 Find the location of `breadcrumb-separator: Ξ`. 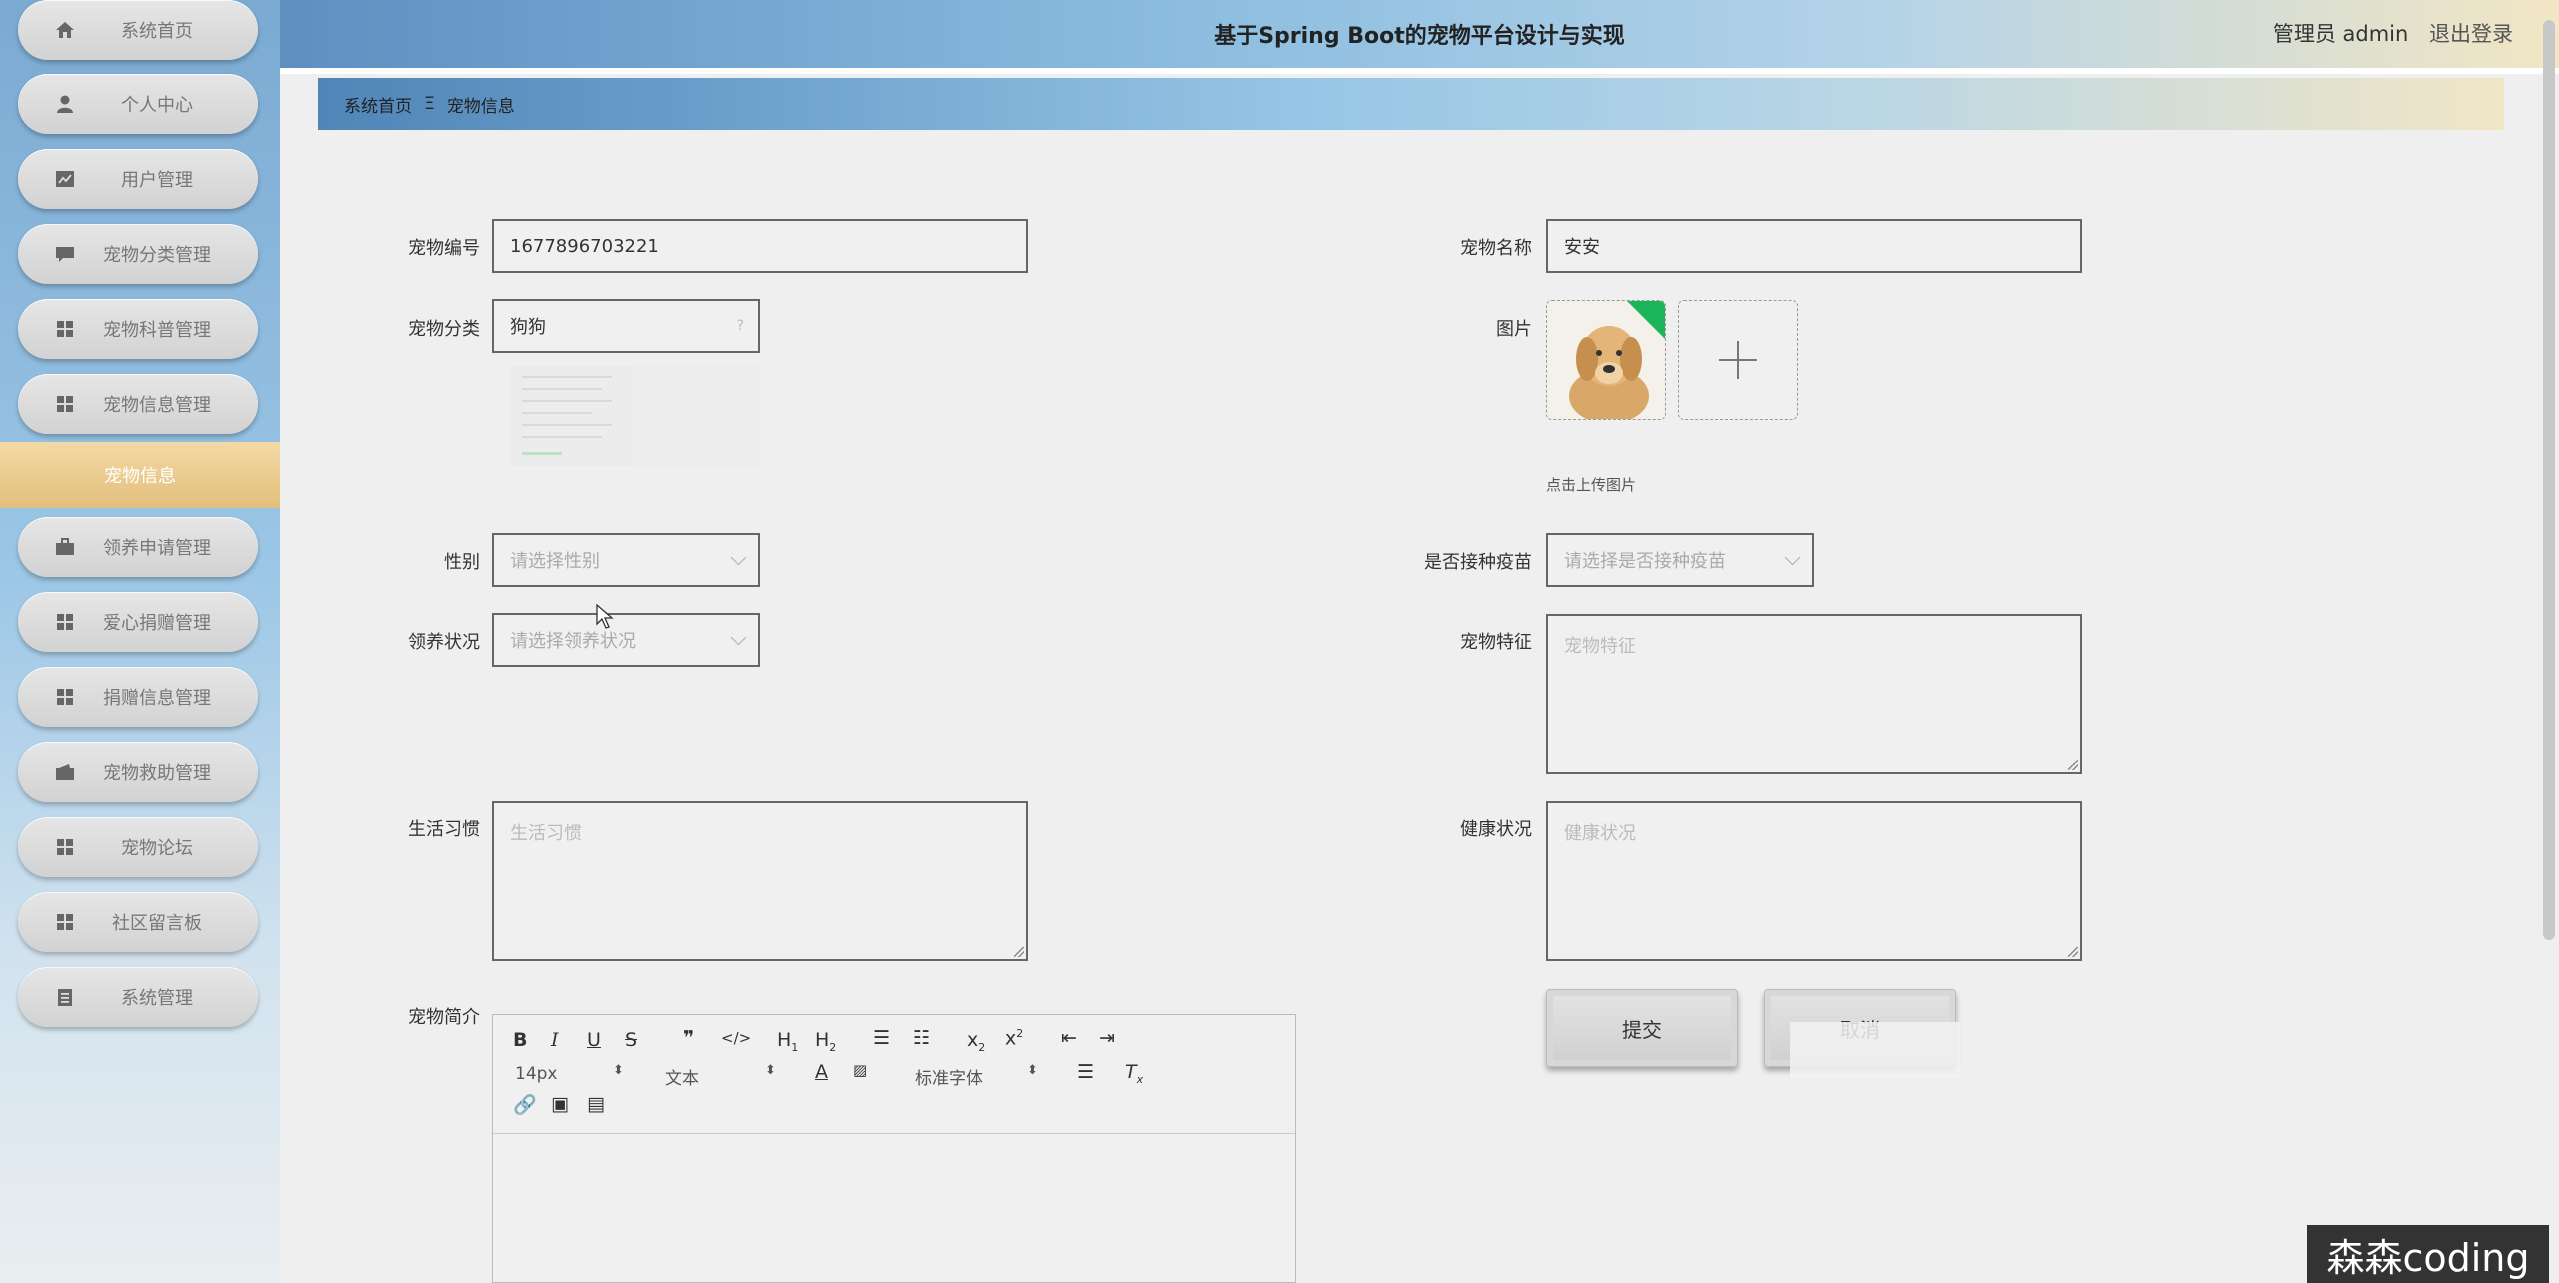

breadcrumb-separator: Ξ is located at coordinates (429, 104).